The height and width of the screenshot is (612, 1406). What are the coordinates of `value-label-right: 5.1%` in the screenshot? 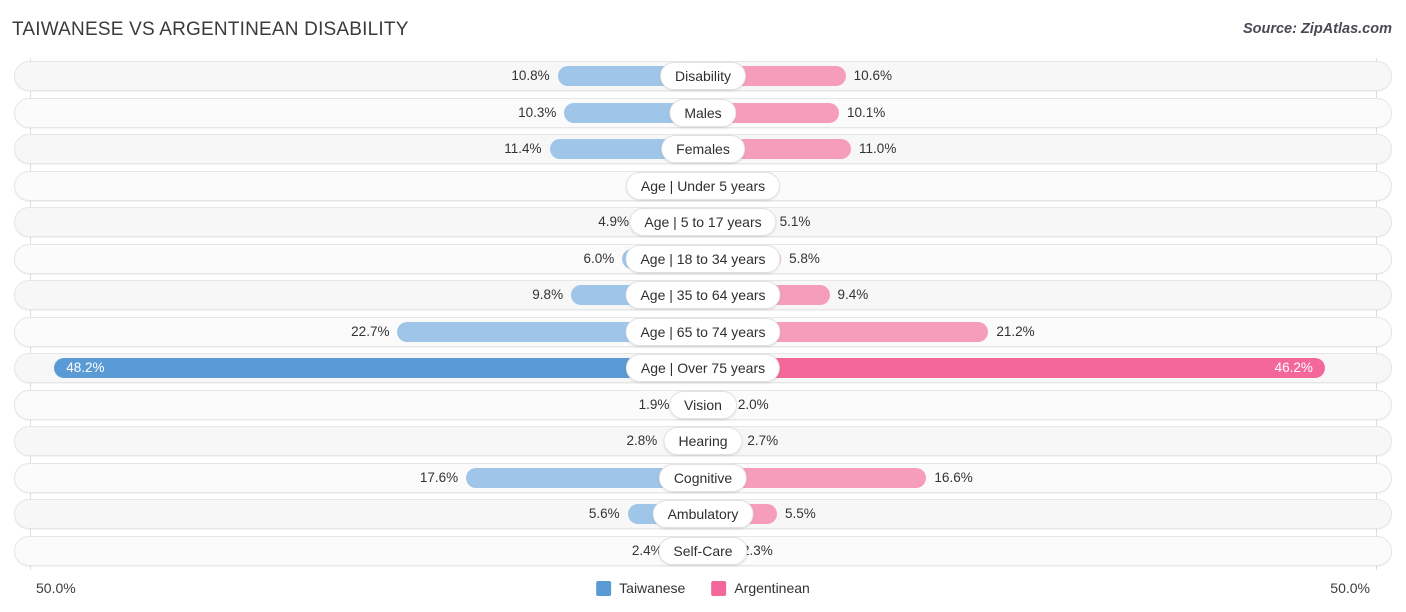 It's located at (795, 221).